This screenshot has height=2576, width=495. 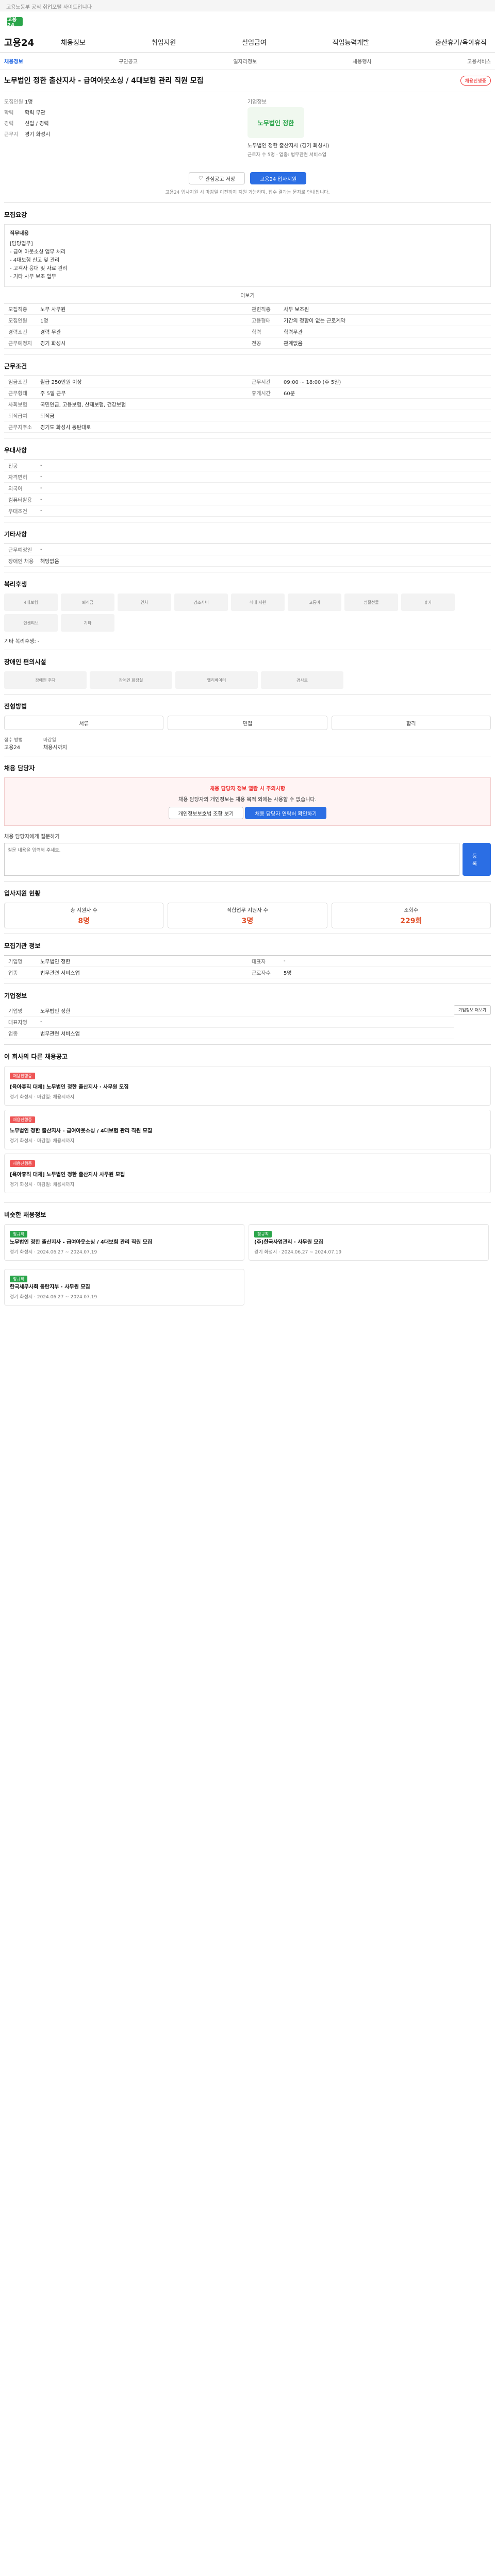 What do you see at coordinates (65, 428) in the screenshot?
I see `cell-data: 경기도 화성시 동탄대로` at bounding box center [65, 428].